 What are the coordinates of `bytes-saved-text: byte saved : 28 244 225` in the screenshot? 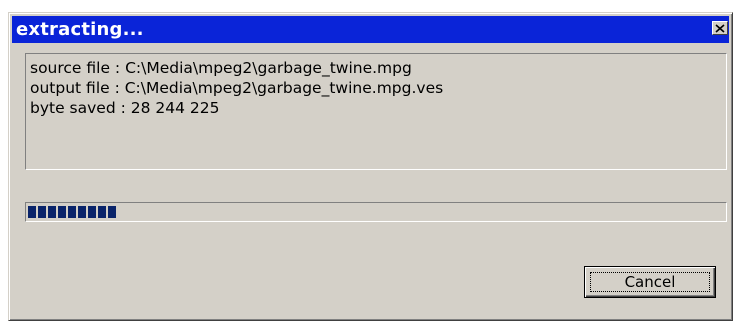 It's located at (125, 108).